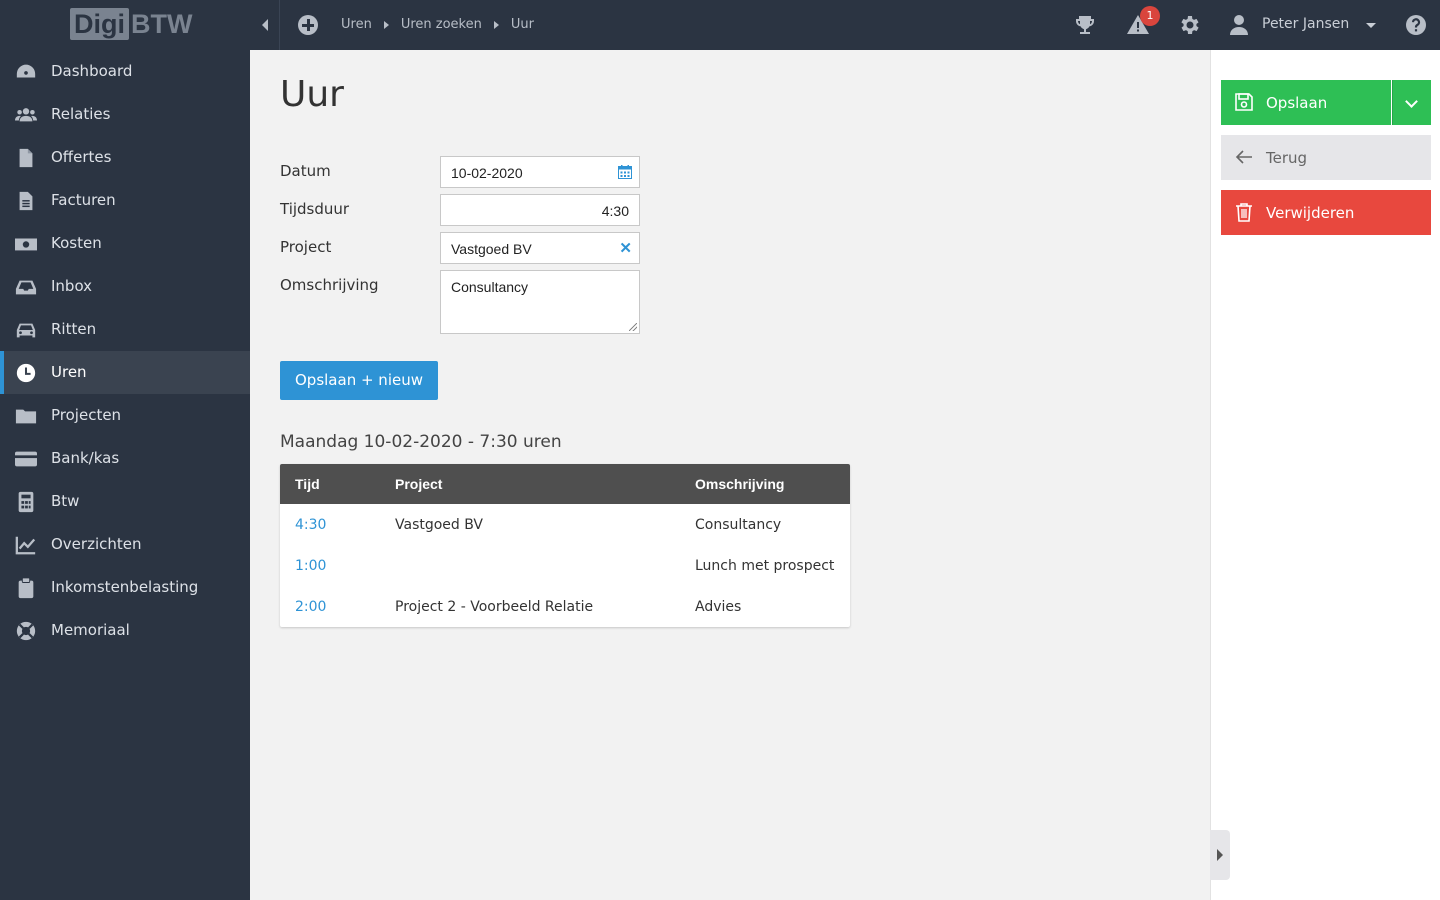 Image resolution: width=1440 pixels, height=900 pixels. What do you see at coordinates (494, 607) in the screenshot?
I see `row-project: Project 2 - Voorbeeld Relatie` at bounding box center [494, 607].